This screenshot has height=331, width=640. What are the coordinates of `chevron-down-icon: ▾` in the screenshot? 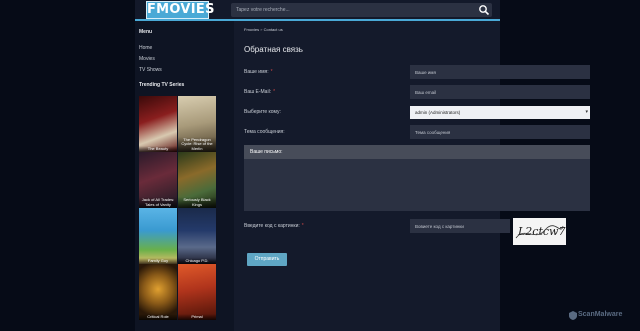 It's located at (586, 112).